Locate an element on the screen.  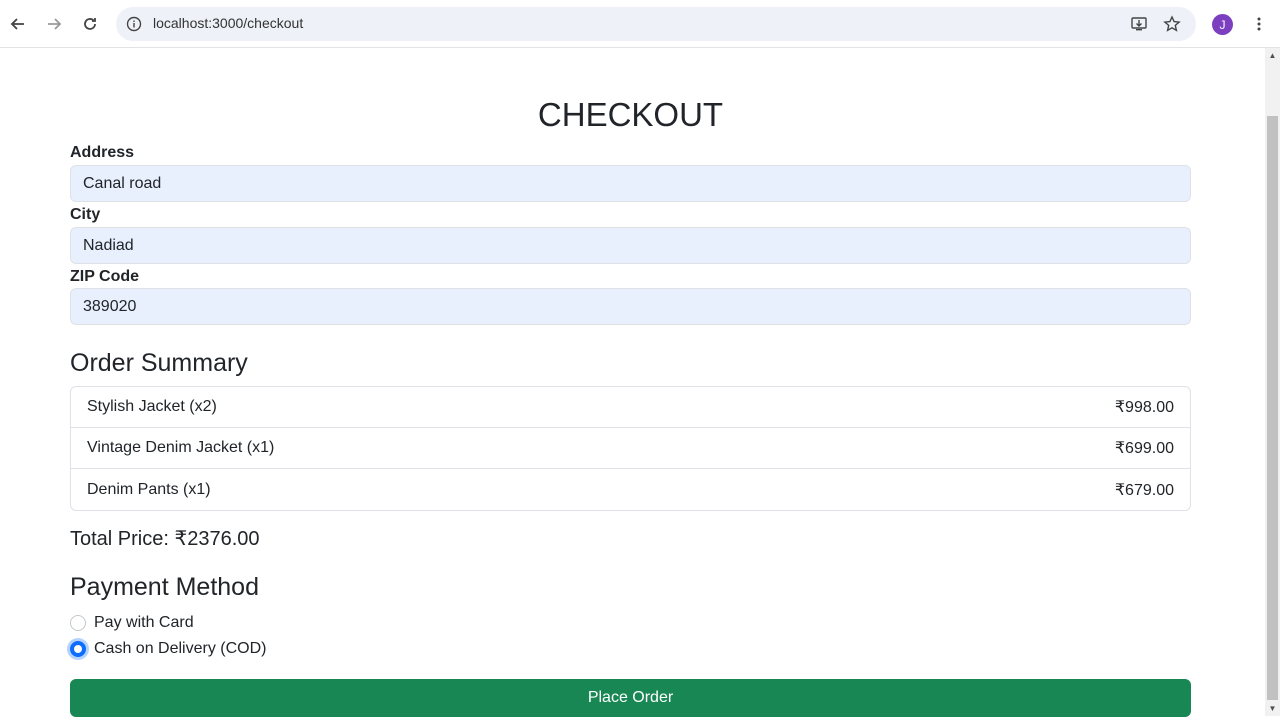
city-field: Nadiad is located at coordinates (630, 245).